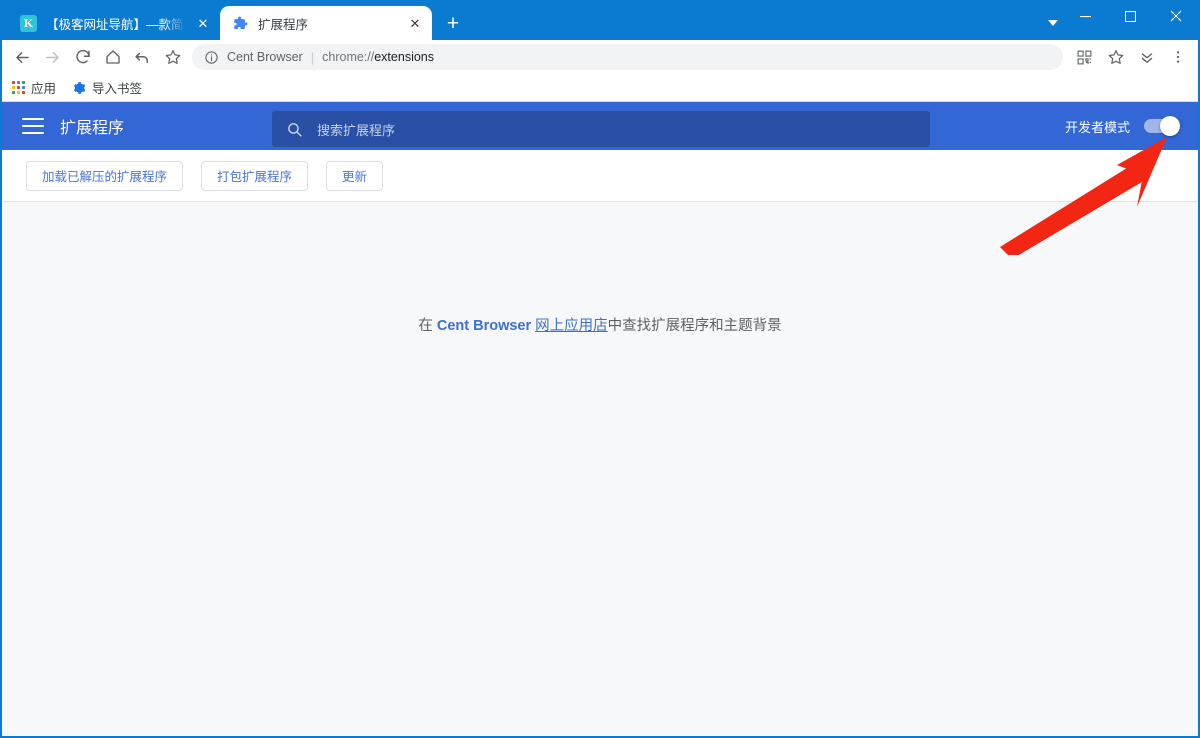 The height and width of the screenshot is (738, 1200). What do you see at coordinates (33, 126) in the screenshot?
I see `hamburger-menu-icon` at bounding box center [33, 126].